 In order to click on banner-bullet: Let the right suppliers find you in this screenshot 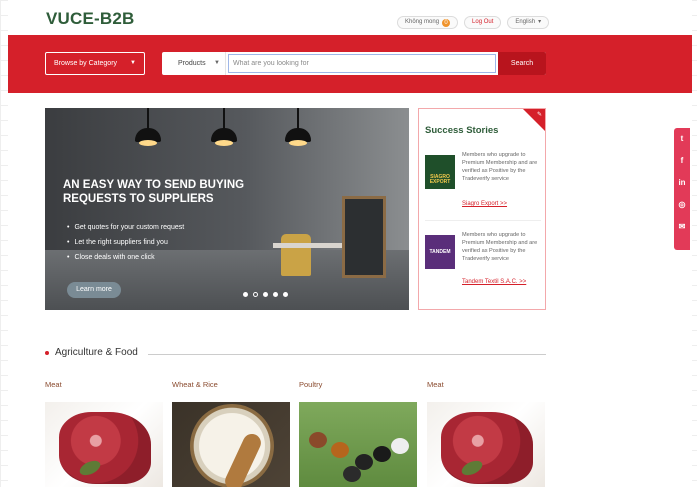, I will do `click(125, 242)`.